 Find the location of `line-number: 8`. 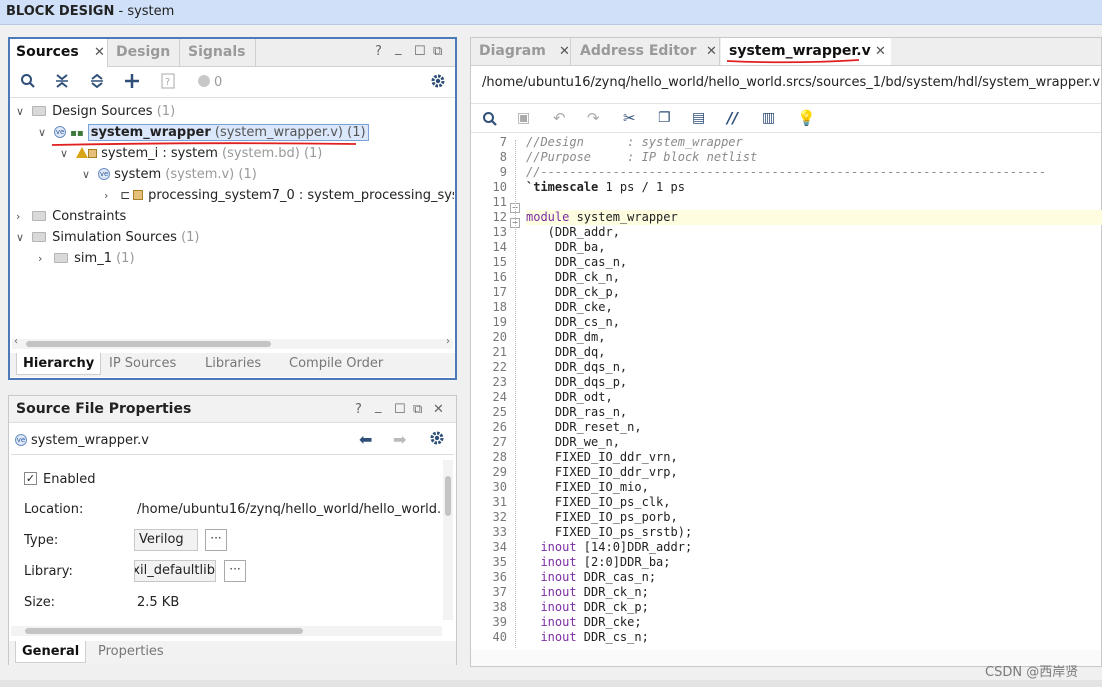

line-number: 8 is located at coordinates (503, 157).